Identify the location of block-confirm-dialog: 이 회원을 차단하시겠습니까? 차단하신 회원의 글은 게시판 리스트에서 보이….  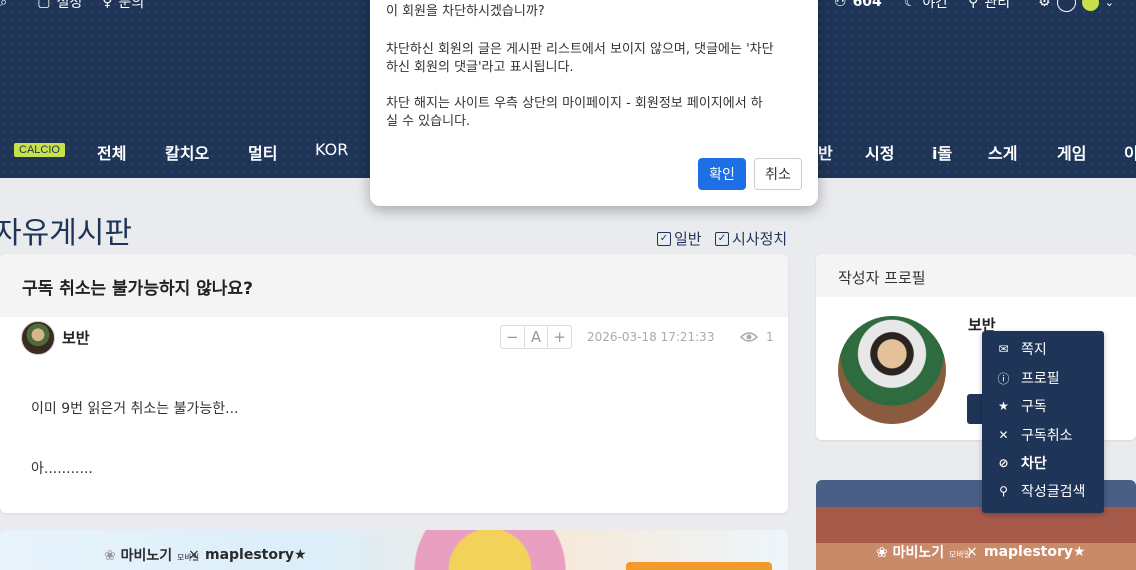
(594, 103).